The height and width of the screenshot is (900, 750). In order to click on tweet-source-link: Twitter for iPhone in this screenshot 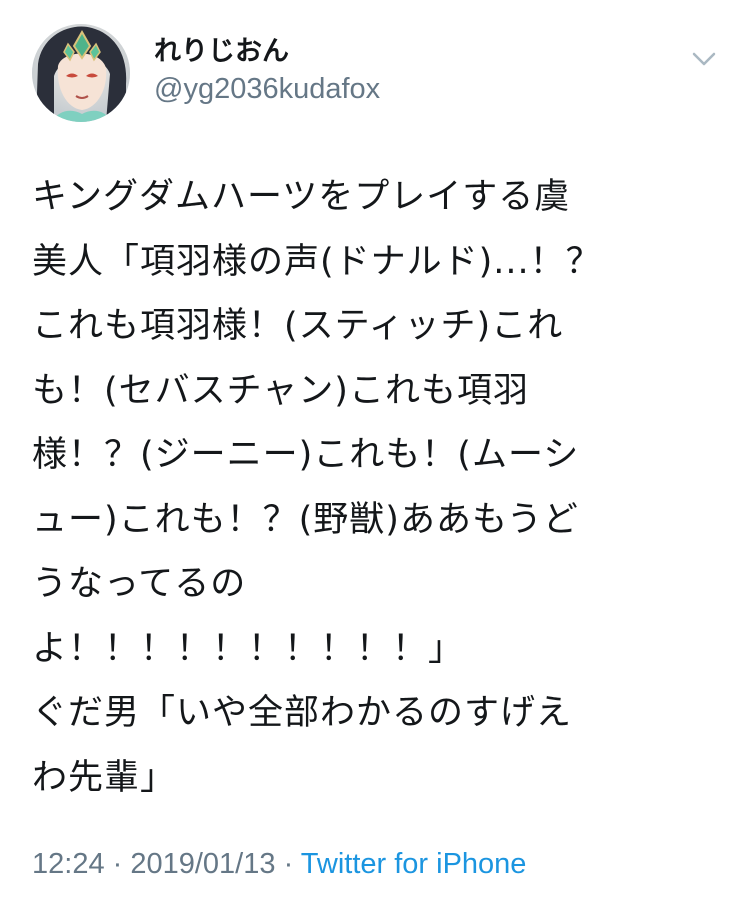, I will do `click(414, 864)`.